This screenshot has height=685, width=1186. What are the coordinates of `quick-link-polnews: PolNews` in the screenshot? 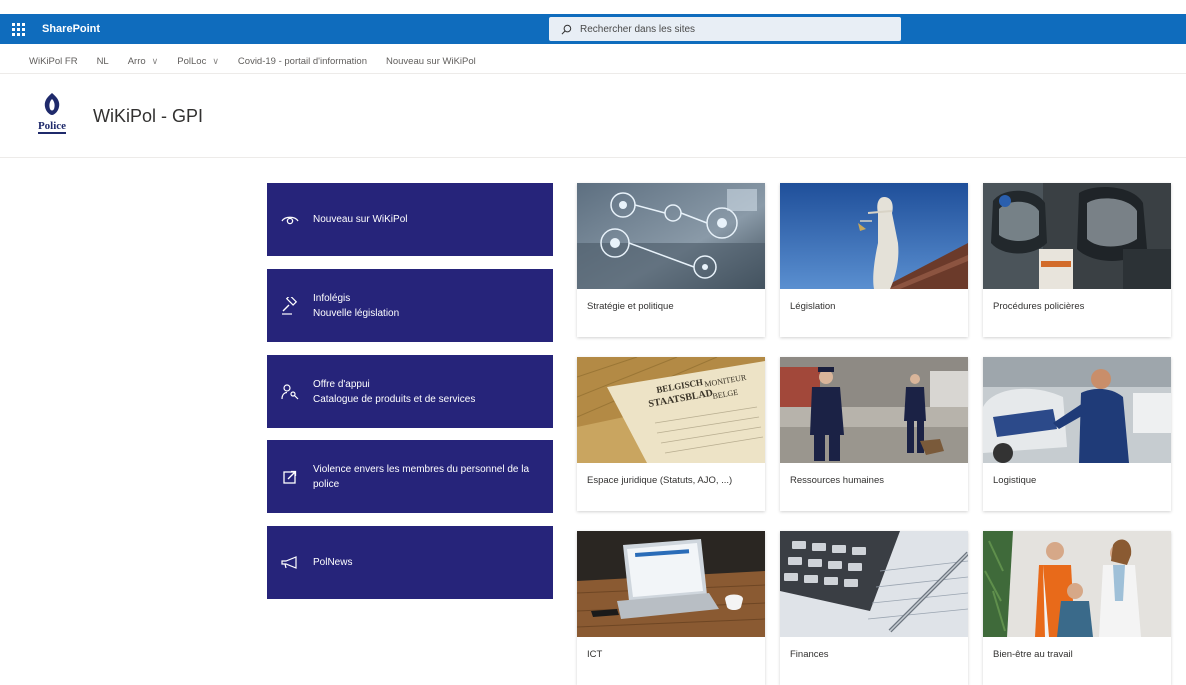 It's located at (410, 562).